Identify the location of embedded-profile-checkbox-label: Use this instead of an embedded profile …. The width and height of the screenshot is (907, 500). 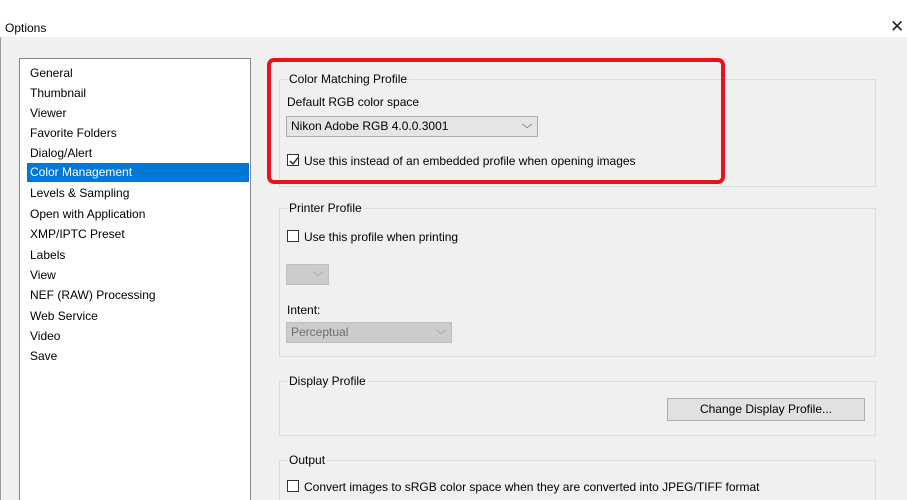
(470, 161).